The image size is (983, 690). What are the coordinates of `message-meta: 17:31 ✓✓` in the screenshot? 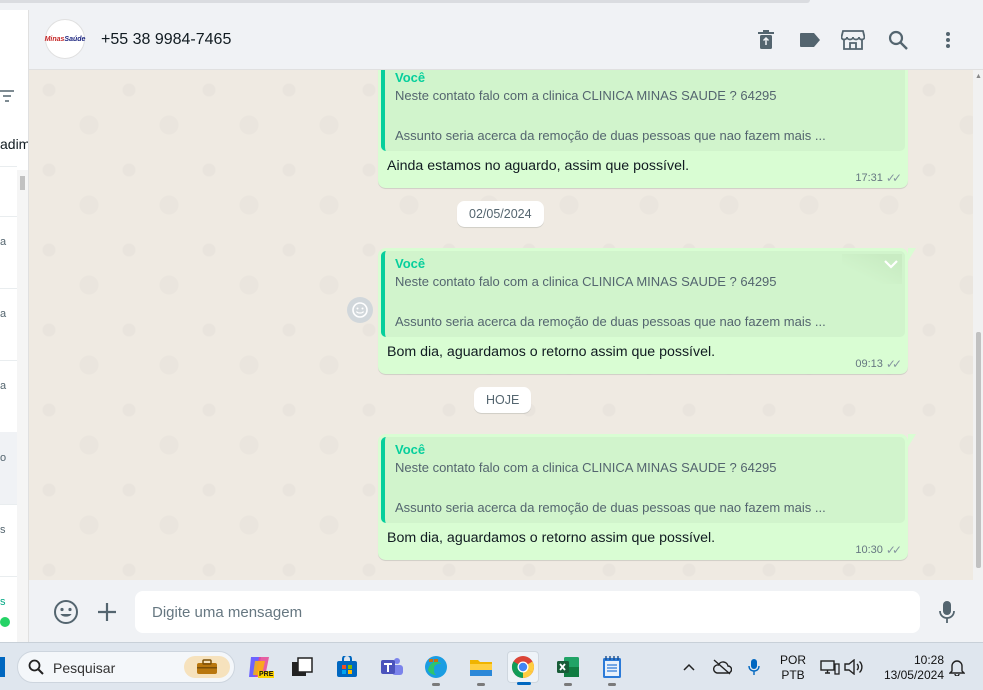 It's located at (878, 178).